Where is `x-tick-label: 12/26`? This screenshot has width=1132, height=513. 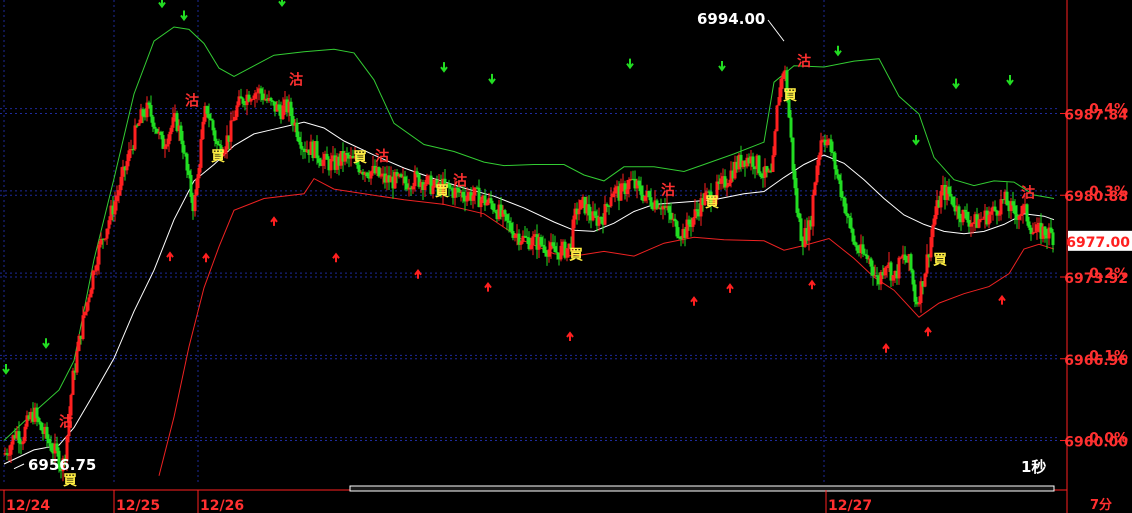 x-tick-label: 12/26 is located at coordinates (222, 505).